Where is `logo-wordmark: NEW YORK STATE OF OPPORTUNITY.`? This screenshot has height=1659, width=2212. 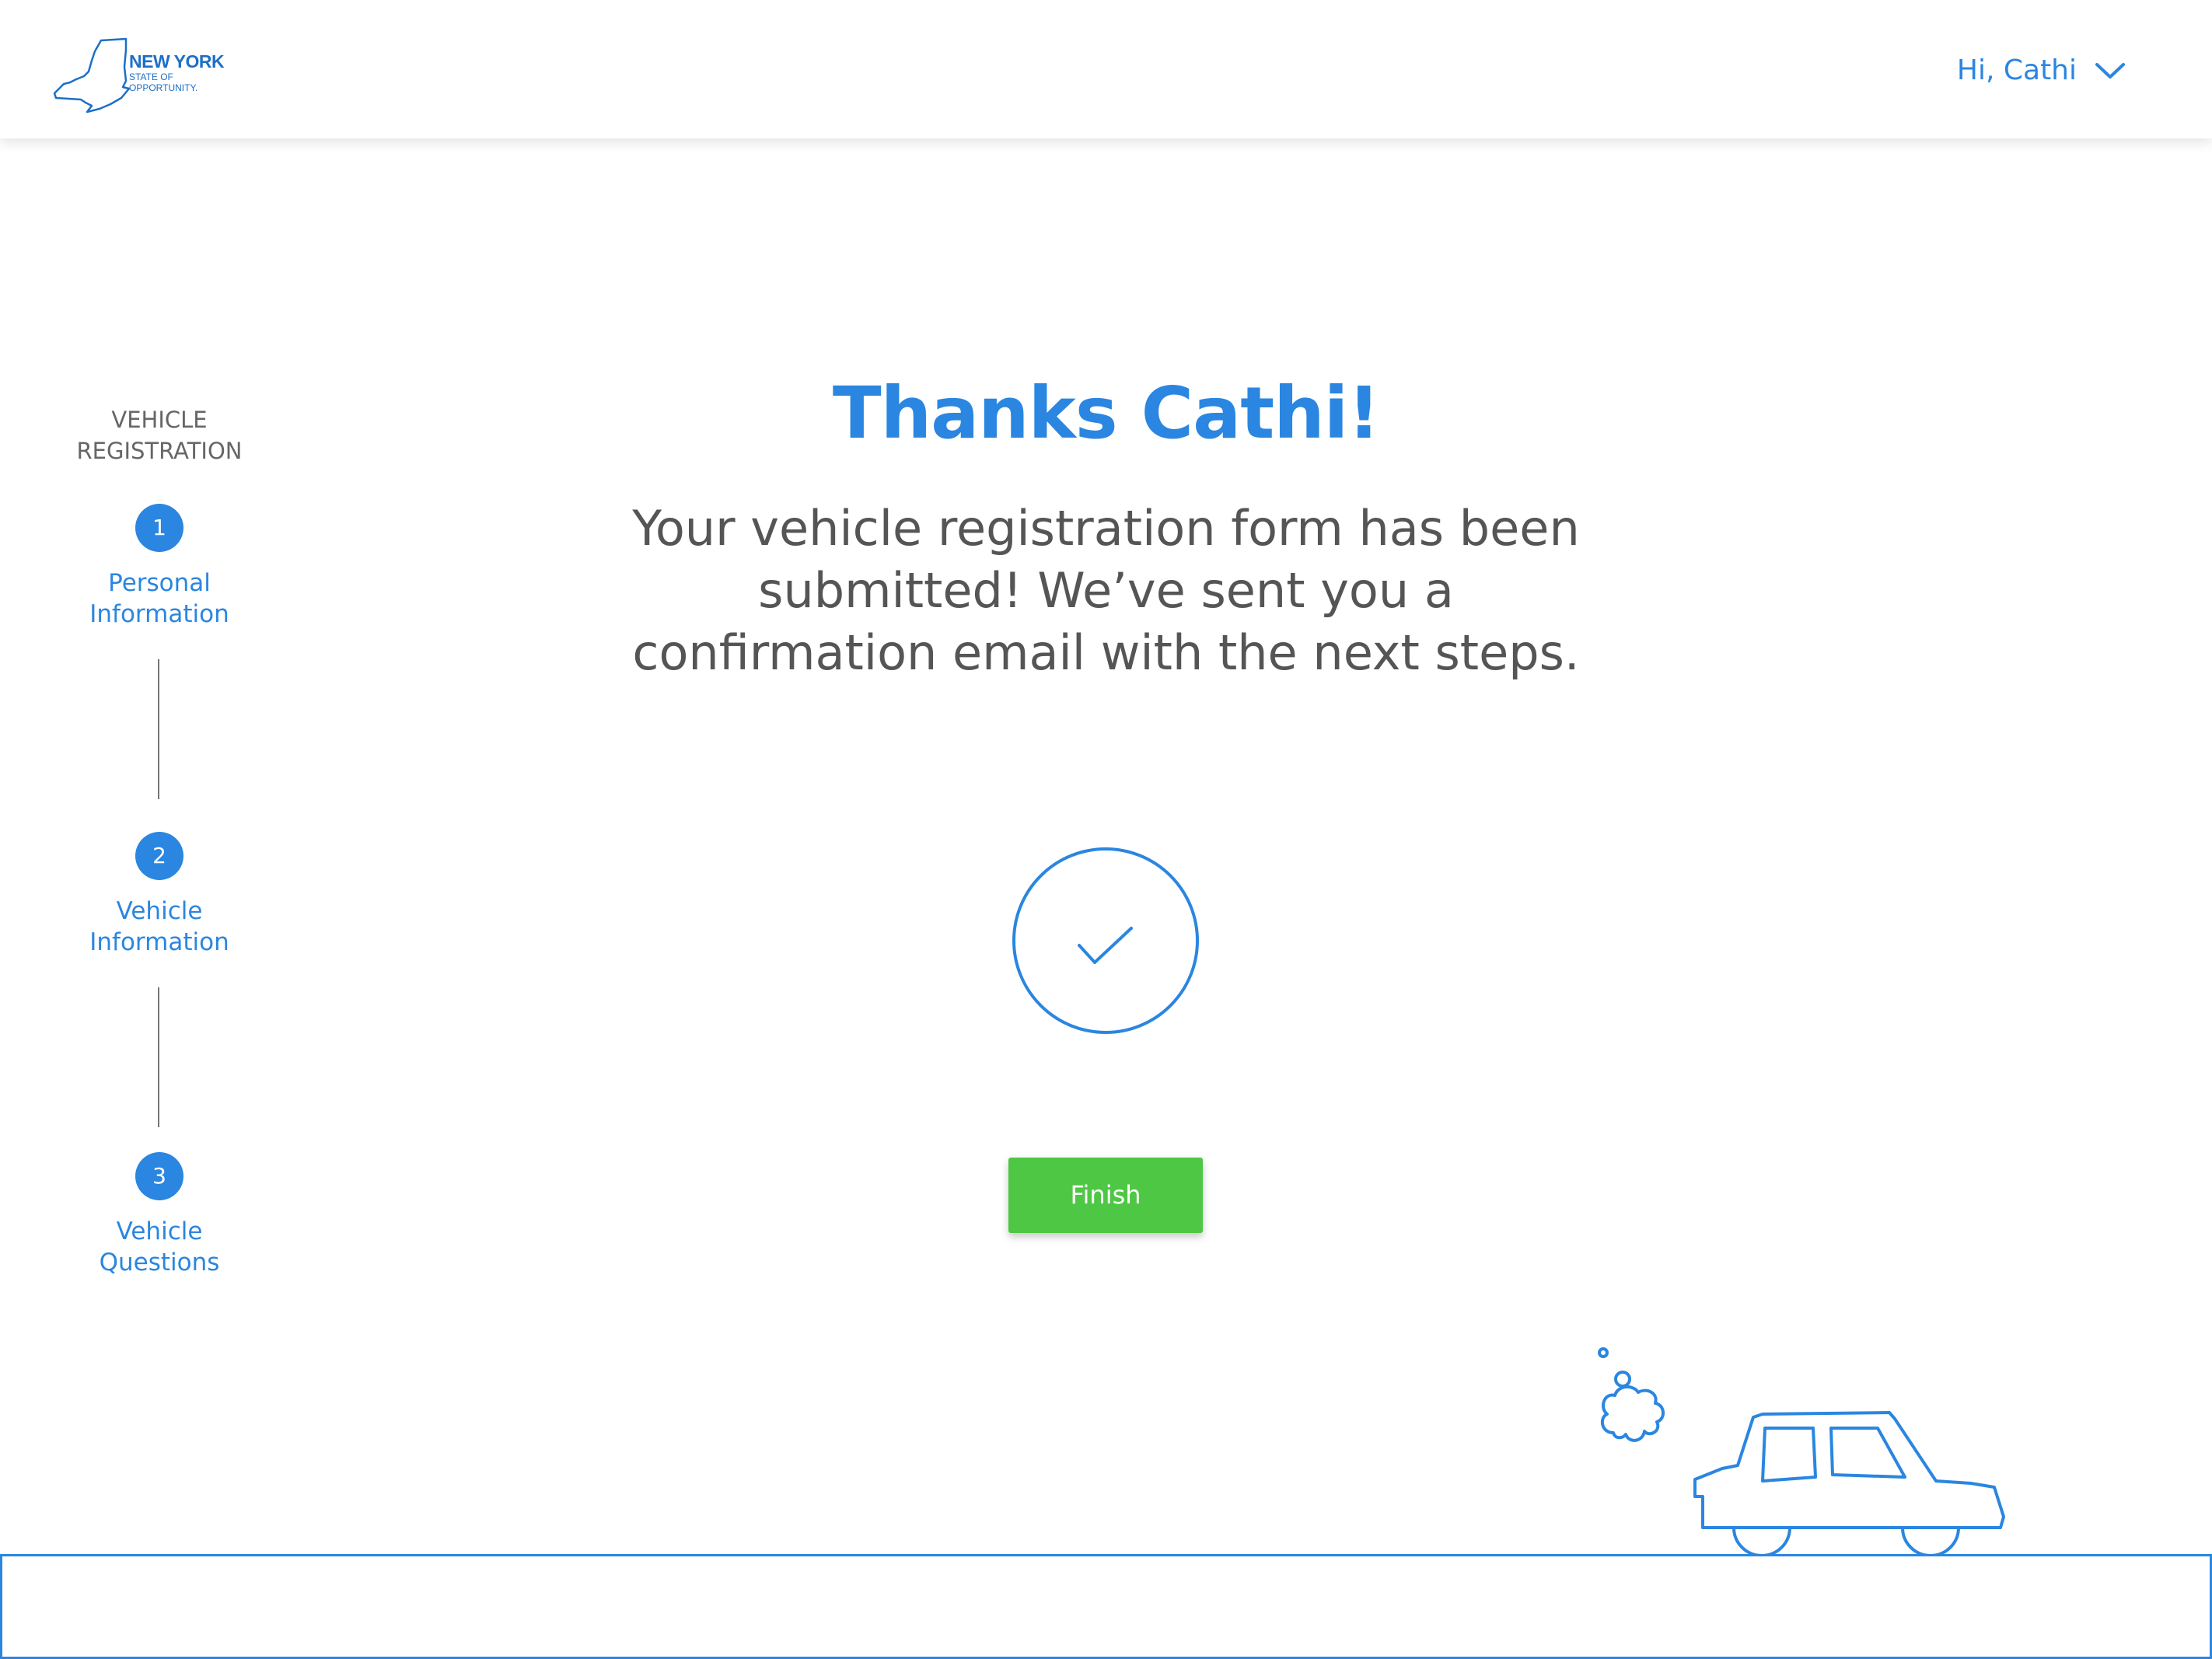 logo-wordmark: NEW YORK STATE OF OPPORTUNITY. is located at coordinates (177, 72).